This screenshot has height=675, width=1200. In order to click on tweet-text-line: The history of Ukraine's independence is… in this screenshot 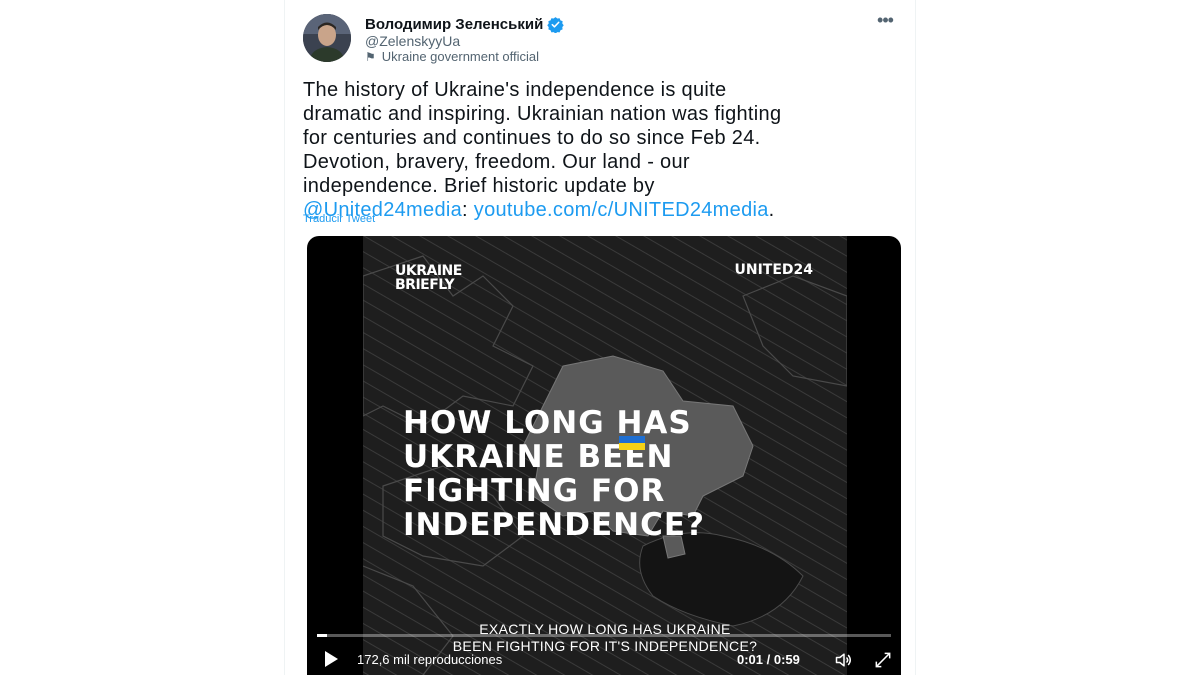, I will do `click(515, 90)`.